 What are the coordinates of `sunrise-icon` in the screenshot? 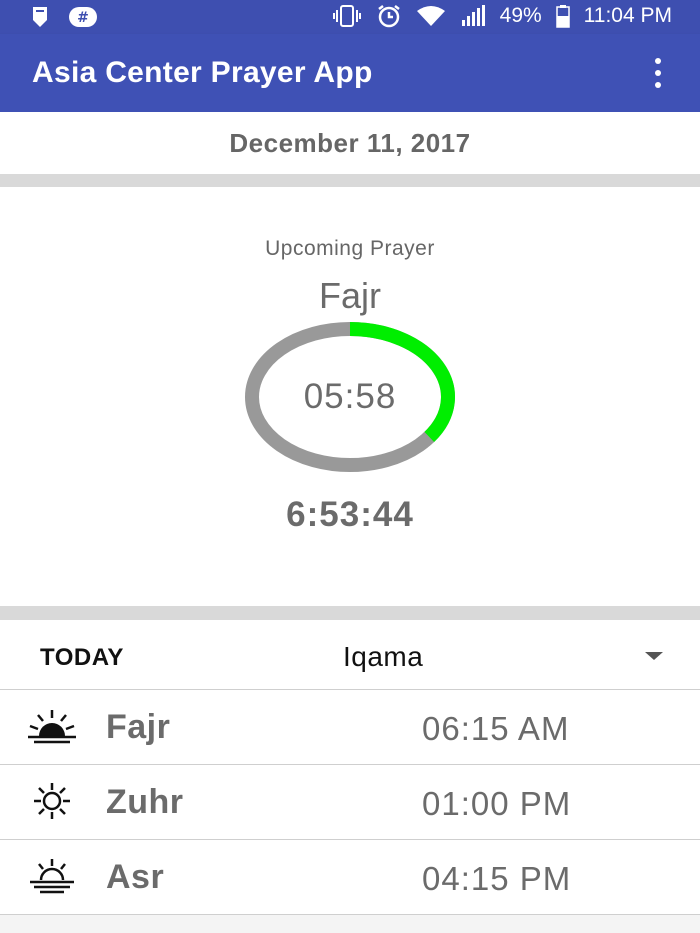 It's located at (52, 727).